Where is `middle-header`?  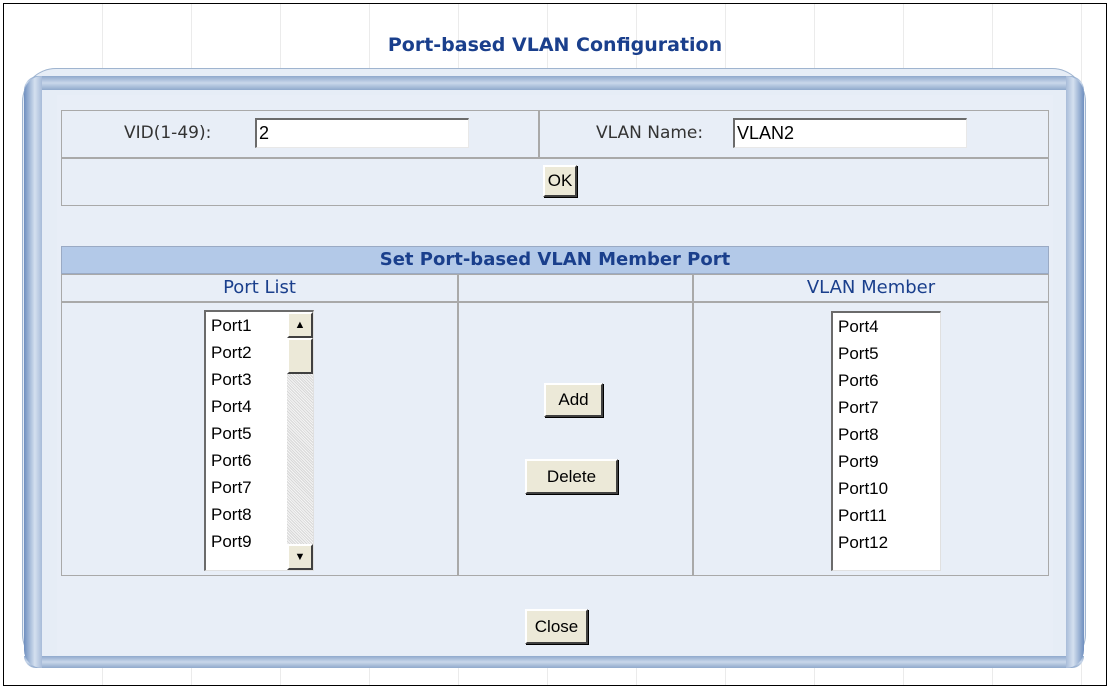
middle-header is located at coordinates (575, 288).